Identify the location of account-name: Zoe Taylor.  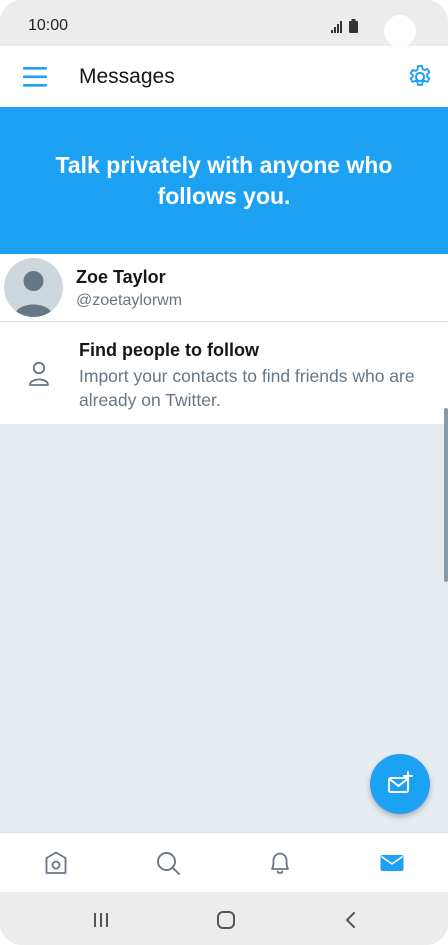
(121, 277).